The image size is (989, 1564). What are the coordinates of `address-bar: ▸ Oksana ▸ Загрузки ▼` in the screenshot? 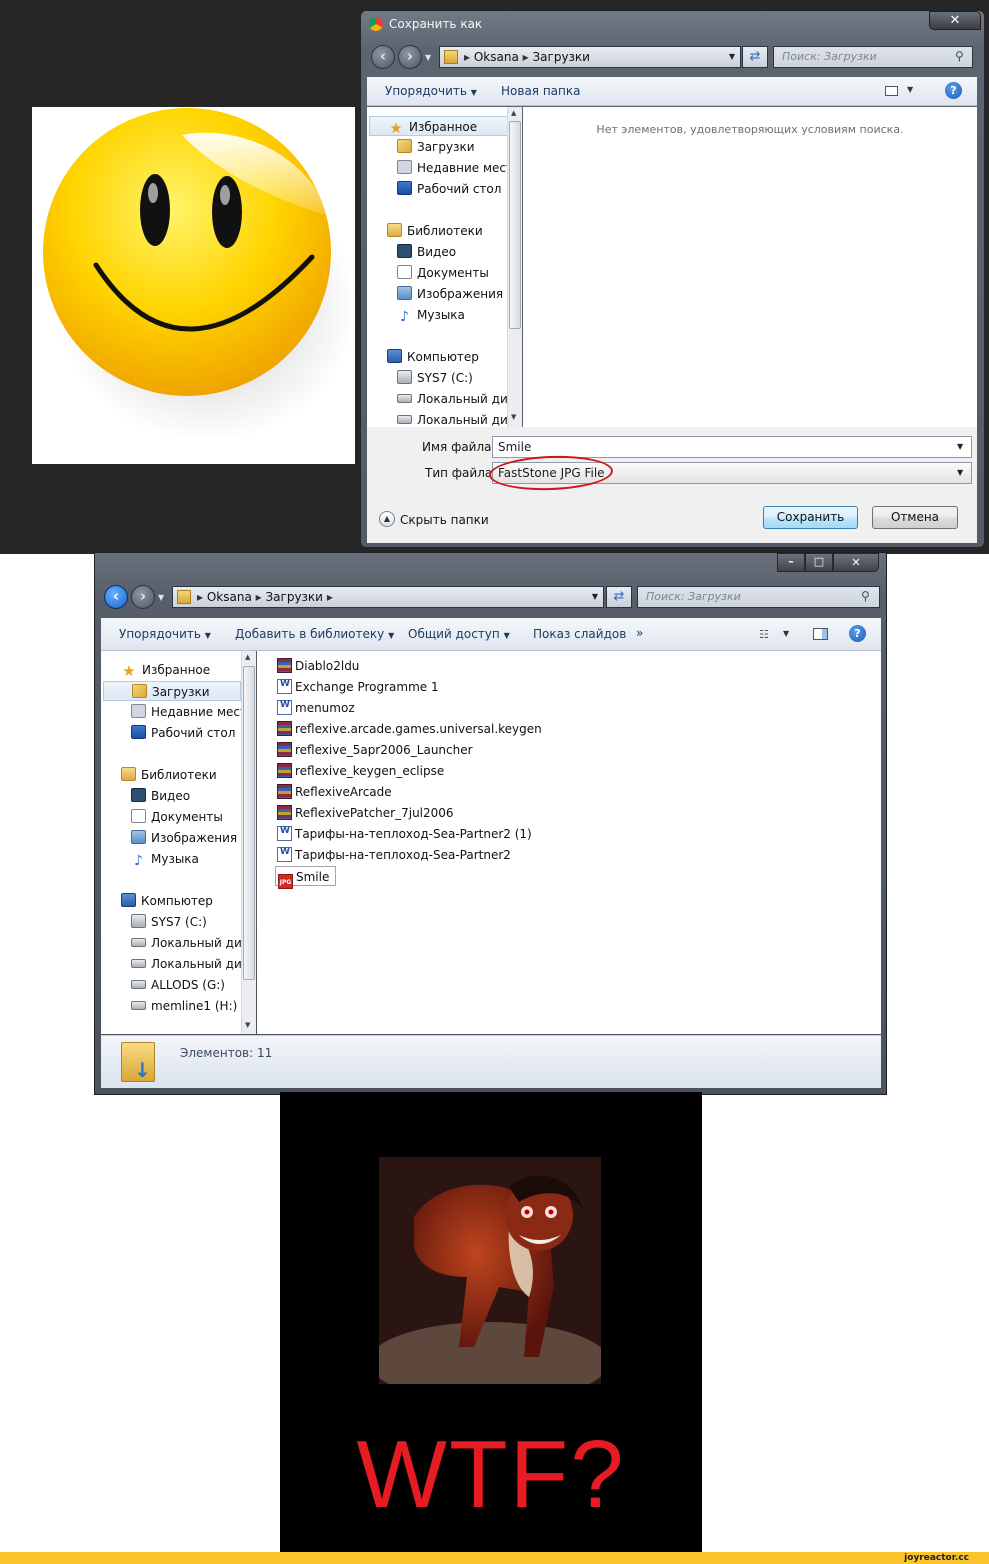 It's located at (590, 57).